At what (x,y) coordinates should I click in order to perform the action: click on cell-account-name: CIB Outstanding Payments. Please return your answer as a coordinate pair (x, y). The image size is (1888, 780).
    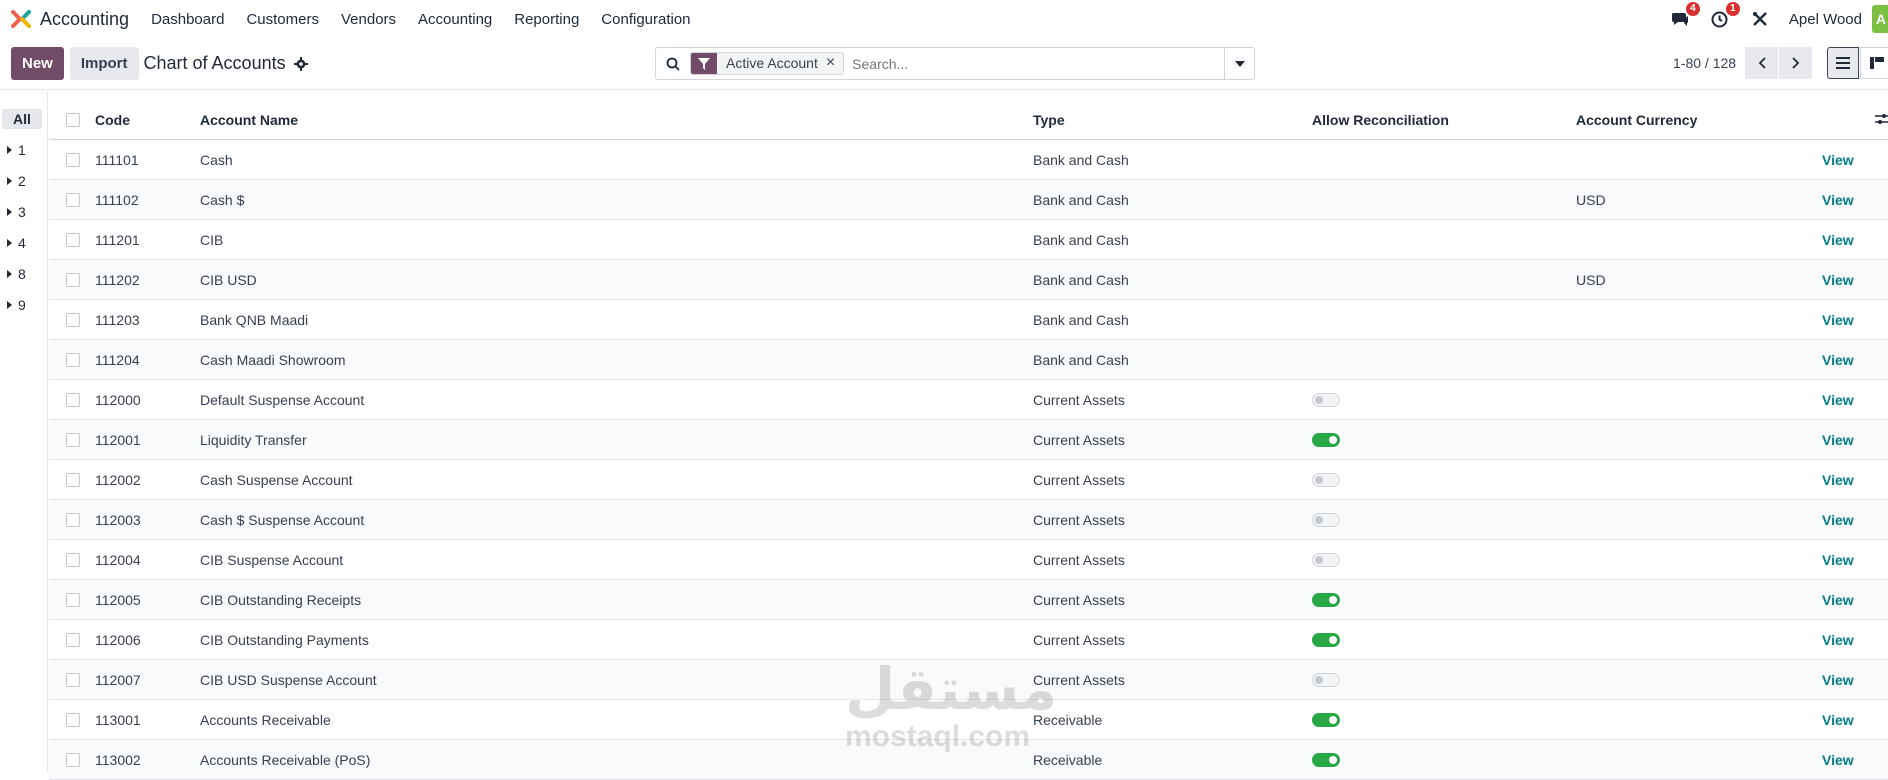
    Looking at the image, I should click on (284, 640).